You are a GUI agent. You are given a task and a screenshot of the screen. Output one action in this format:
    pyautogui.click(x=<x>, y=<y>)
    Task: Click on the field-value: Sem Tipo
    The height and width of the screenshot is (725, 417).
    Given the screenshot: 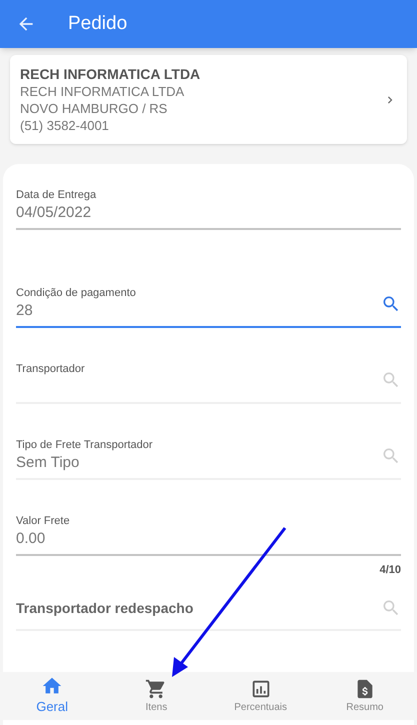 What is the action you would take?
    pyautogui.click(x=48, y=463)
    